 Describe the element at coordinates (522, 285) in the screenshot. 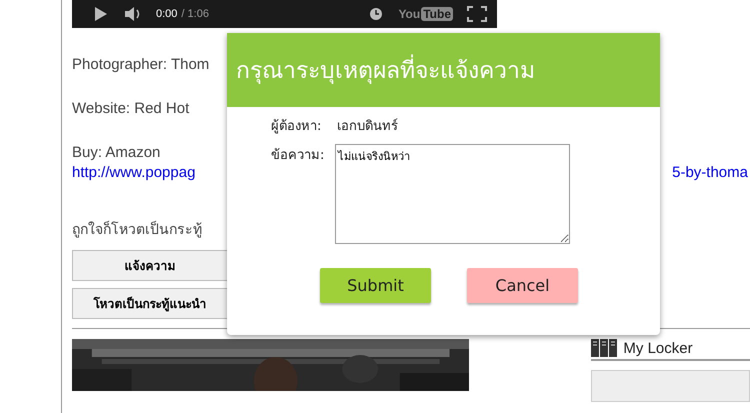

I see `cancel-button: Cancel` at that location.